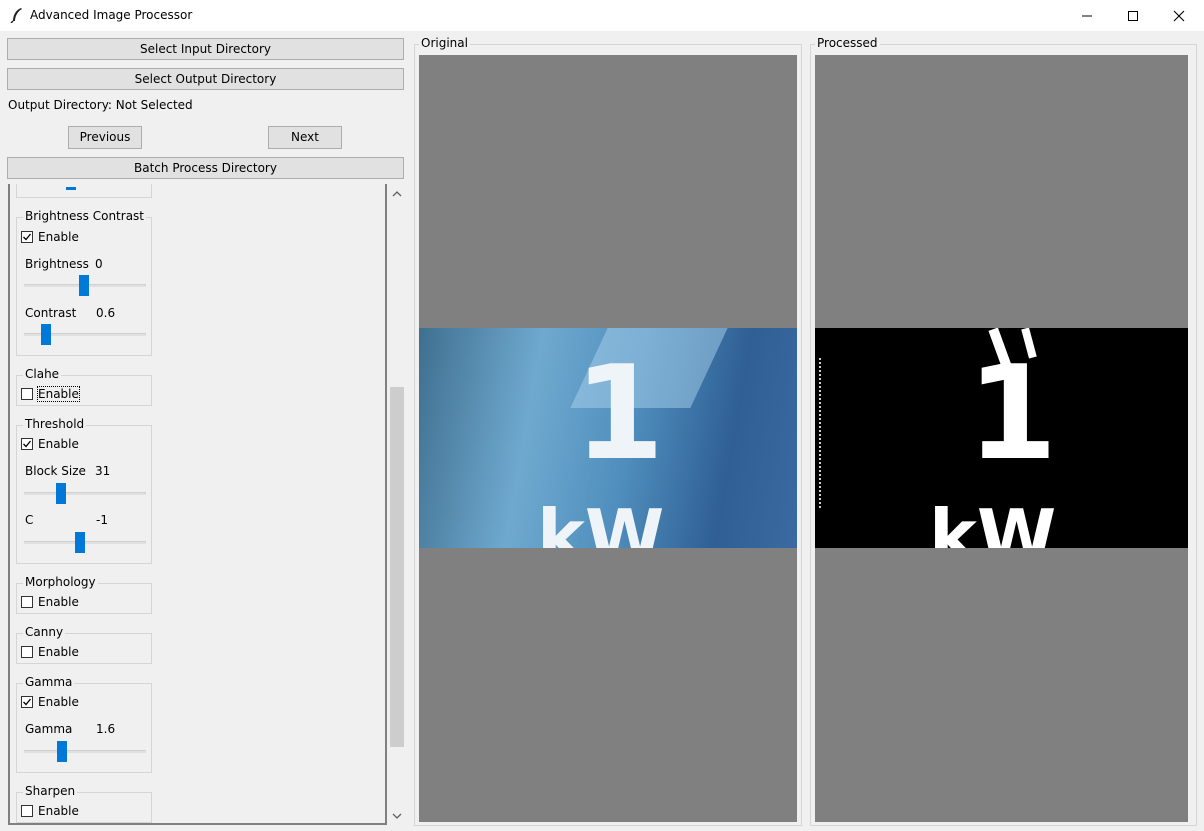 The height and width of the screenshot is (831, 1204). Describe the element at coordinates (85, 751) in the screenshot. I see `gamma-slider-track` at that location.